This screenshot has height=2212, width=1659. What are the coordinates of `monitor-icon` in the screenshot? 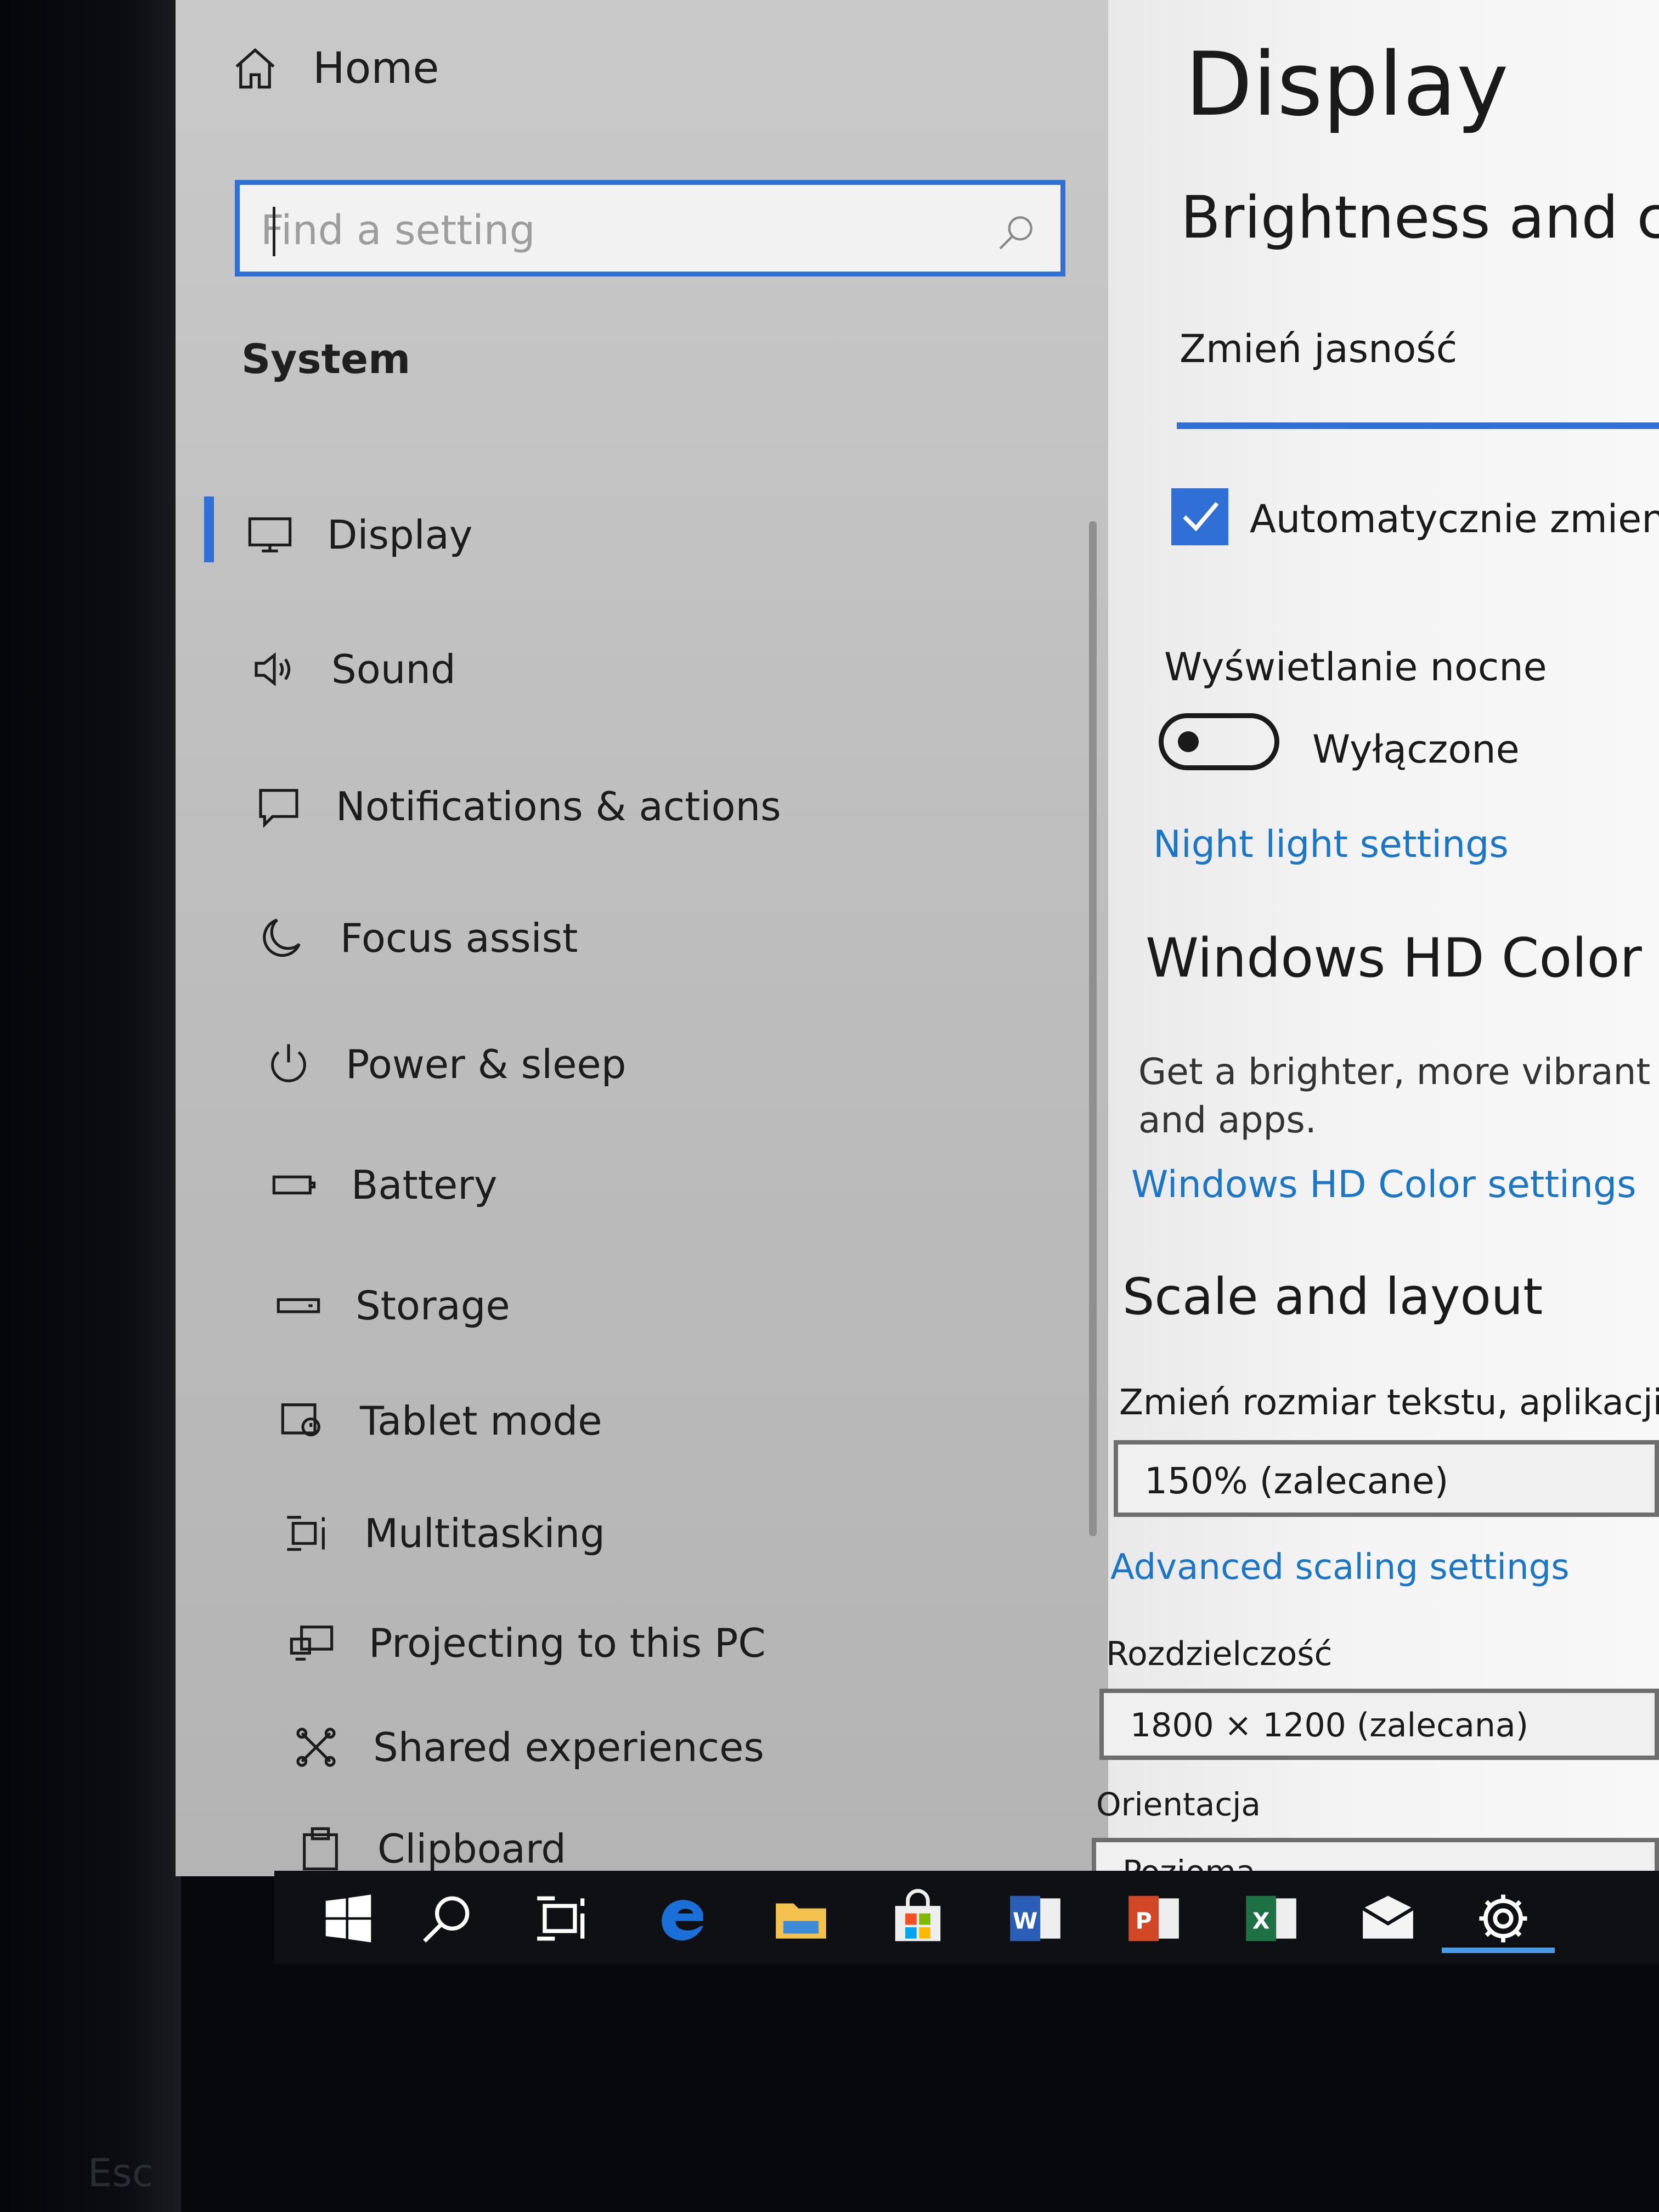 It's located at (270, 534).